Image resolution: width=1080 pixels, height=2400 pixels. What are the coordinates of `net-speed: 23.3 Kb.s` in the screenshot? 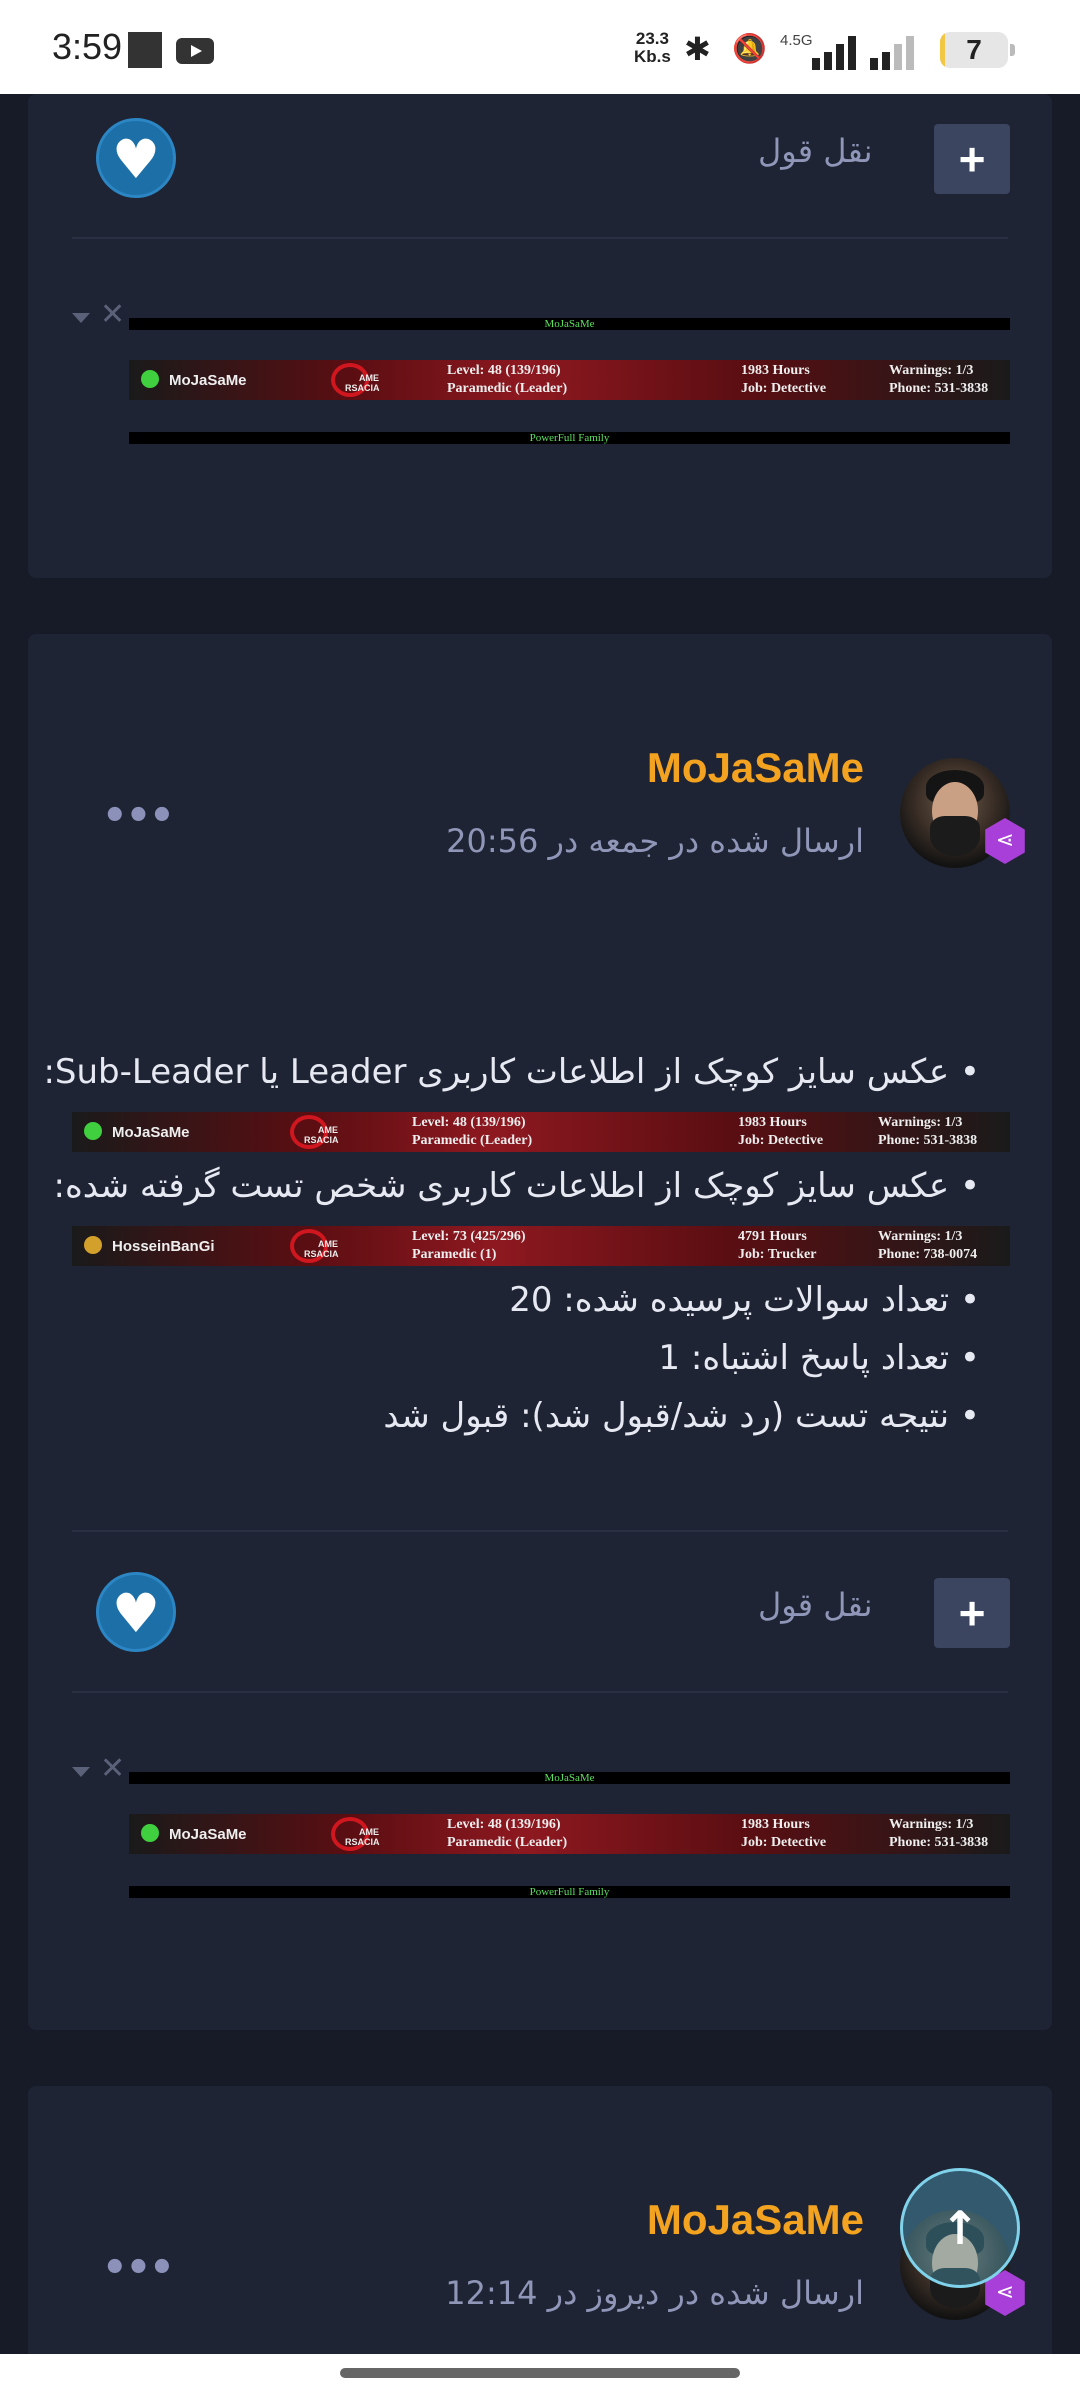 It's located at (652, 47).